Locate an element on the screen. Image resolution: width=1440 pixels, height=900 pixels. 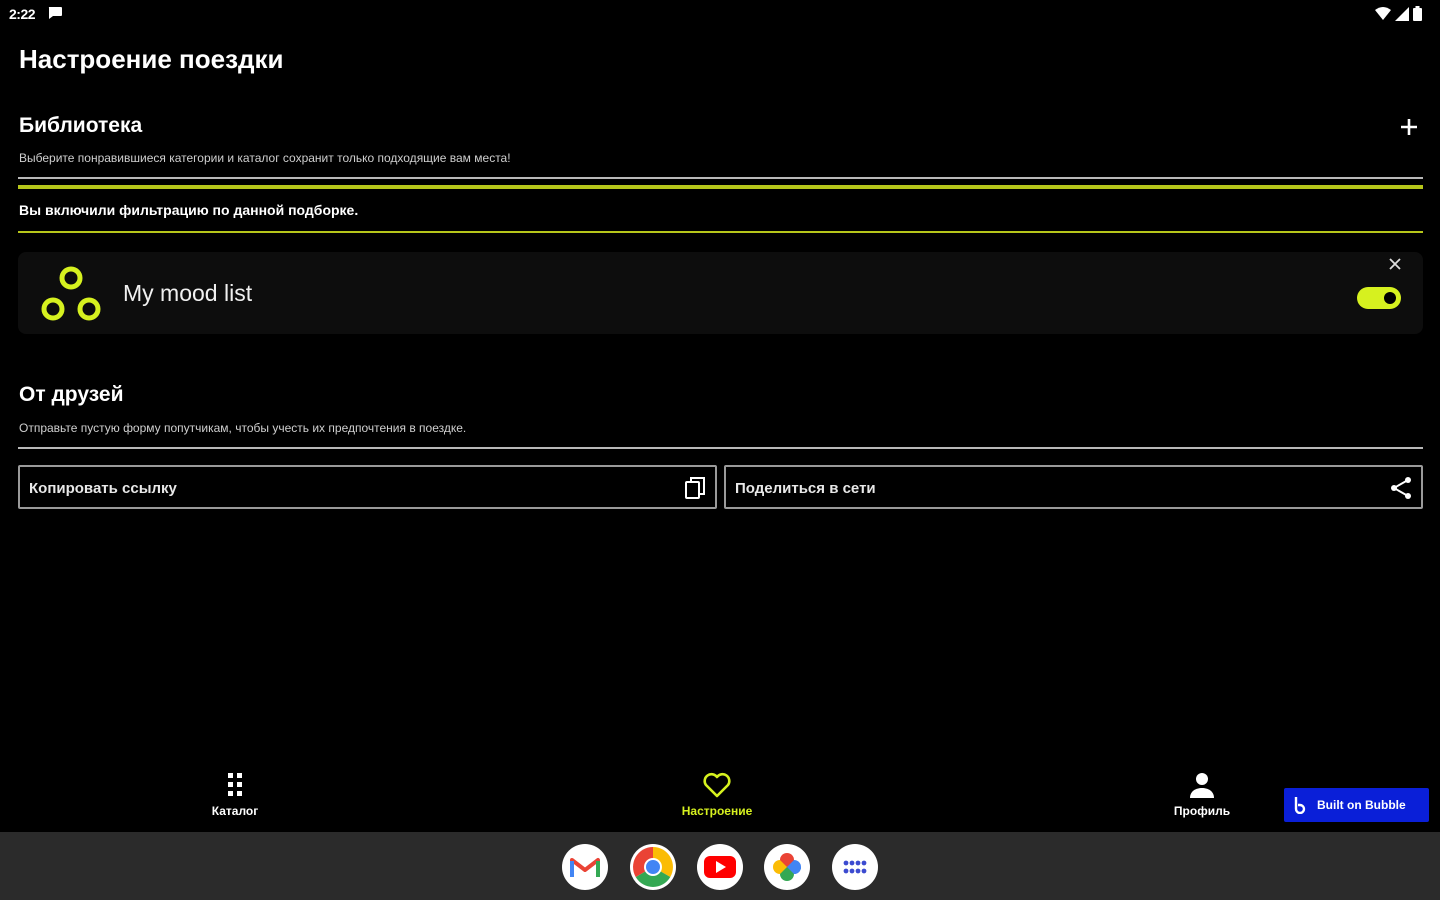
nav-item-catalog: Каталог is located at coordinates (235, 794).